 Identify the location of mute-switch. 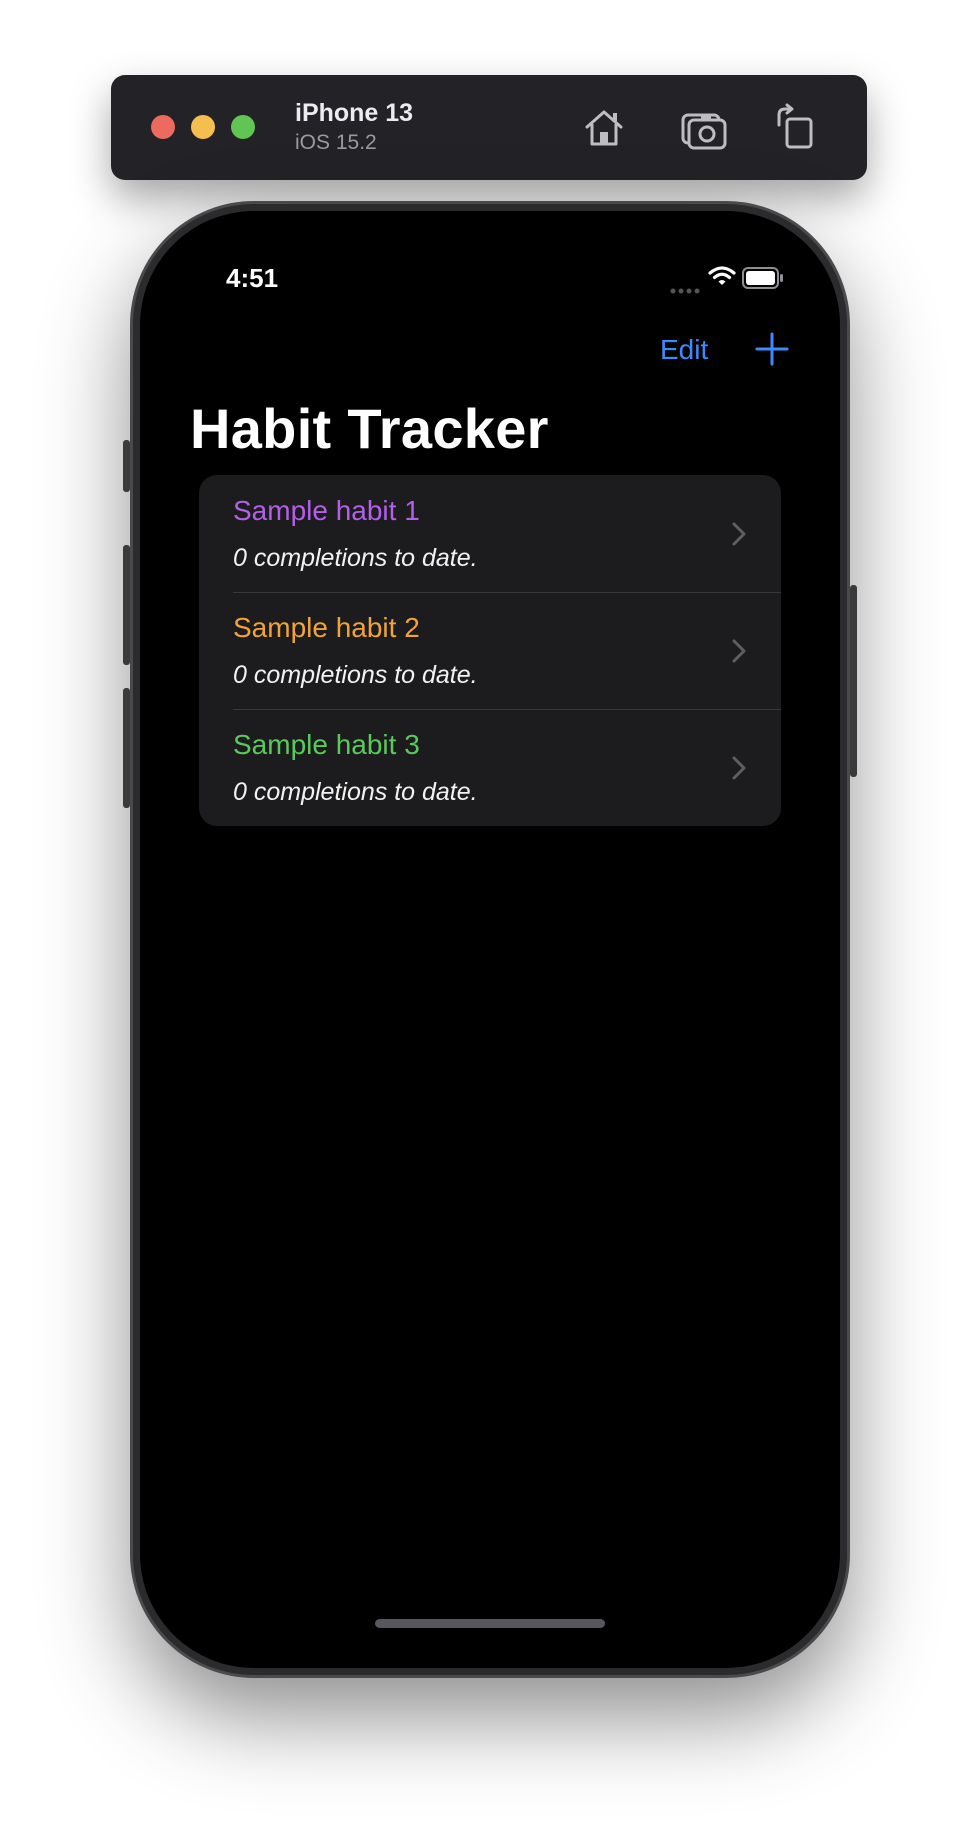
(126, 466).